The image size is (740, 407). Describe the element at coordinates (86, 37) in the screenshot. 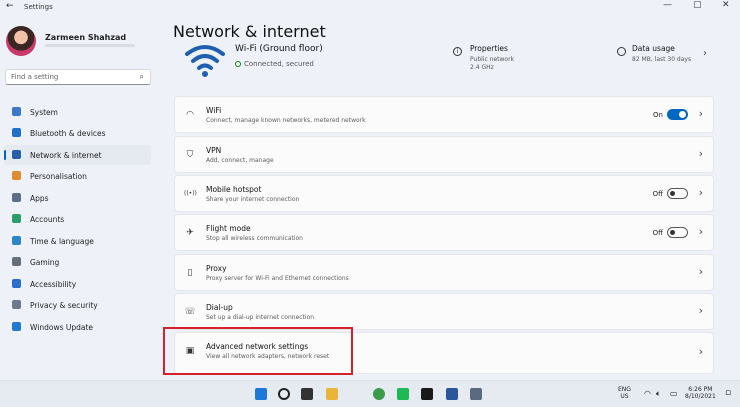

I see `user-name: Zarmeen Shahzad` at that location.